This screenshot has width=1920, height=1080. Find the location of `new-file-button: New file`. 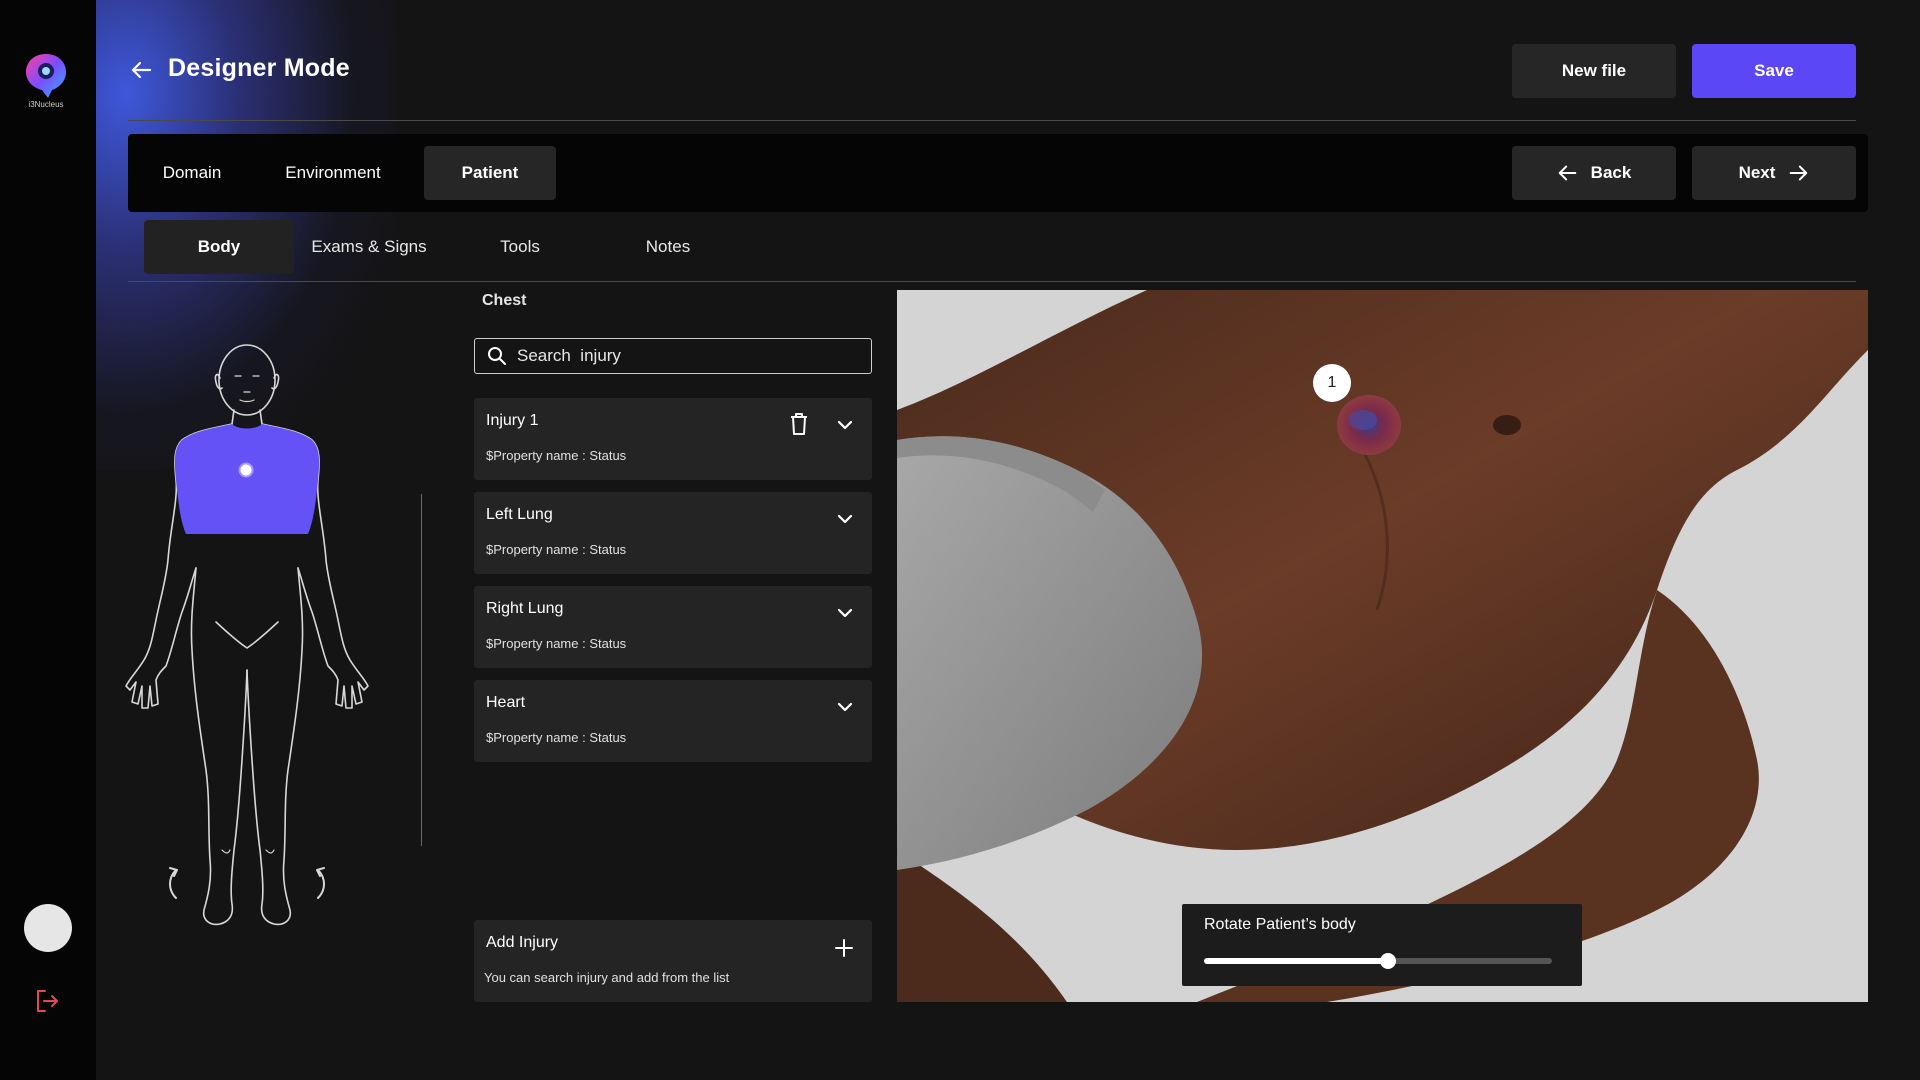

new-file-button: New file is located at coordinates (1594, 71).